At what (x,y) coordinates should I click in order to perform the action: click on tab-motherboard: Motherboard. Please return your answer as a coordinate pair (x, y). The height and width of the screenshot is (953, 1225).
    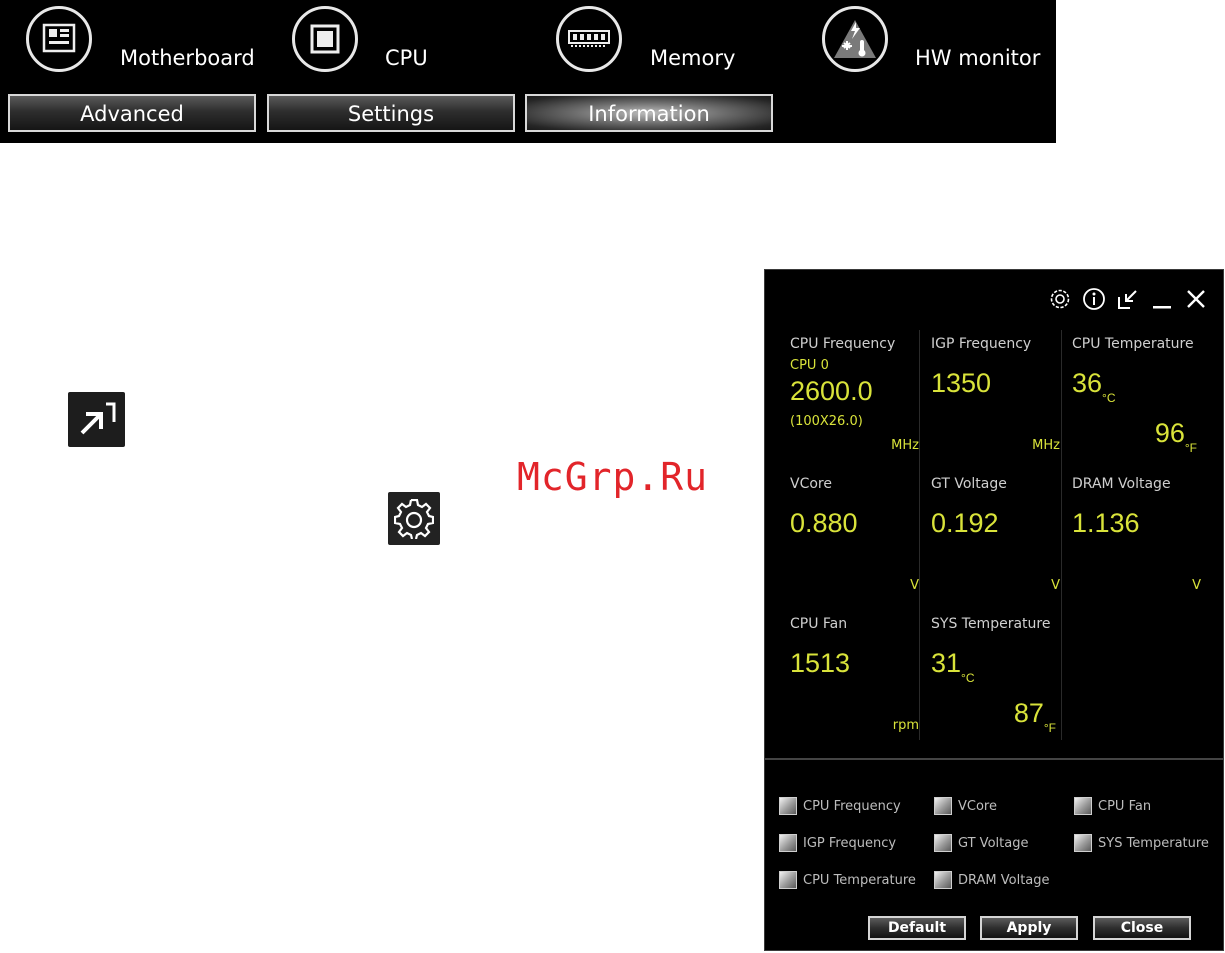
    Looking at the image, I should click on (187, 58).